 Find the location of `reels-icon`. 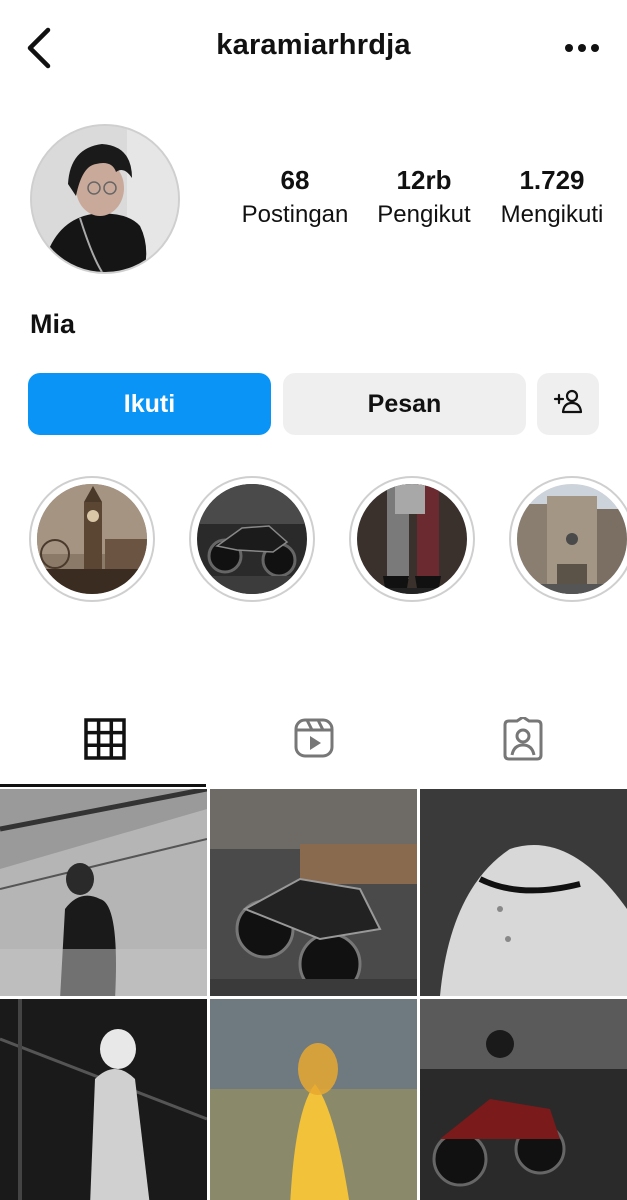

reels-icon is located at coordinates (314, 740).